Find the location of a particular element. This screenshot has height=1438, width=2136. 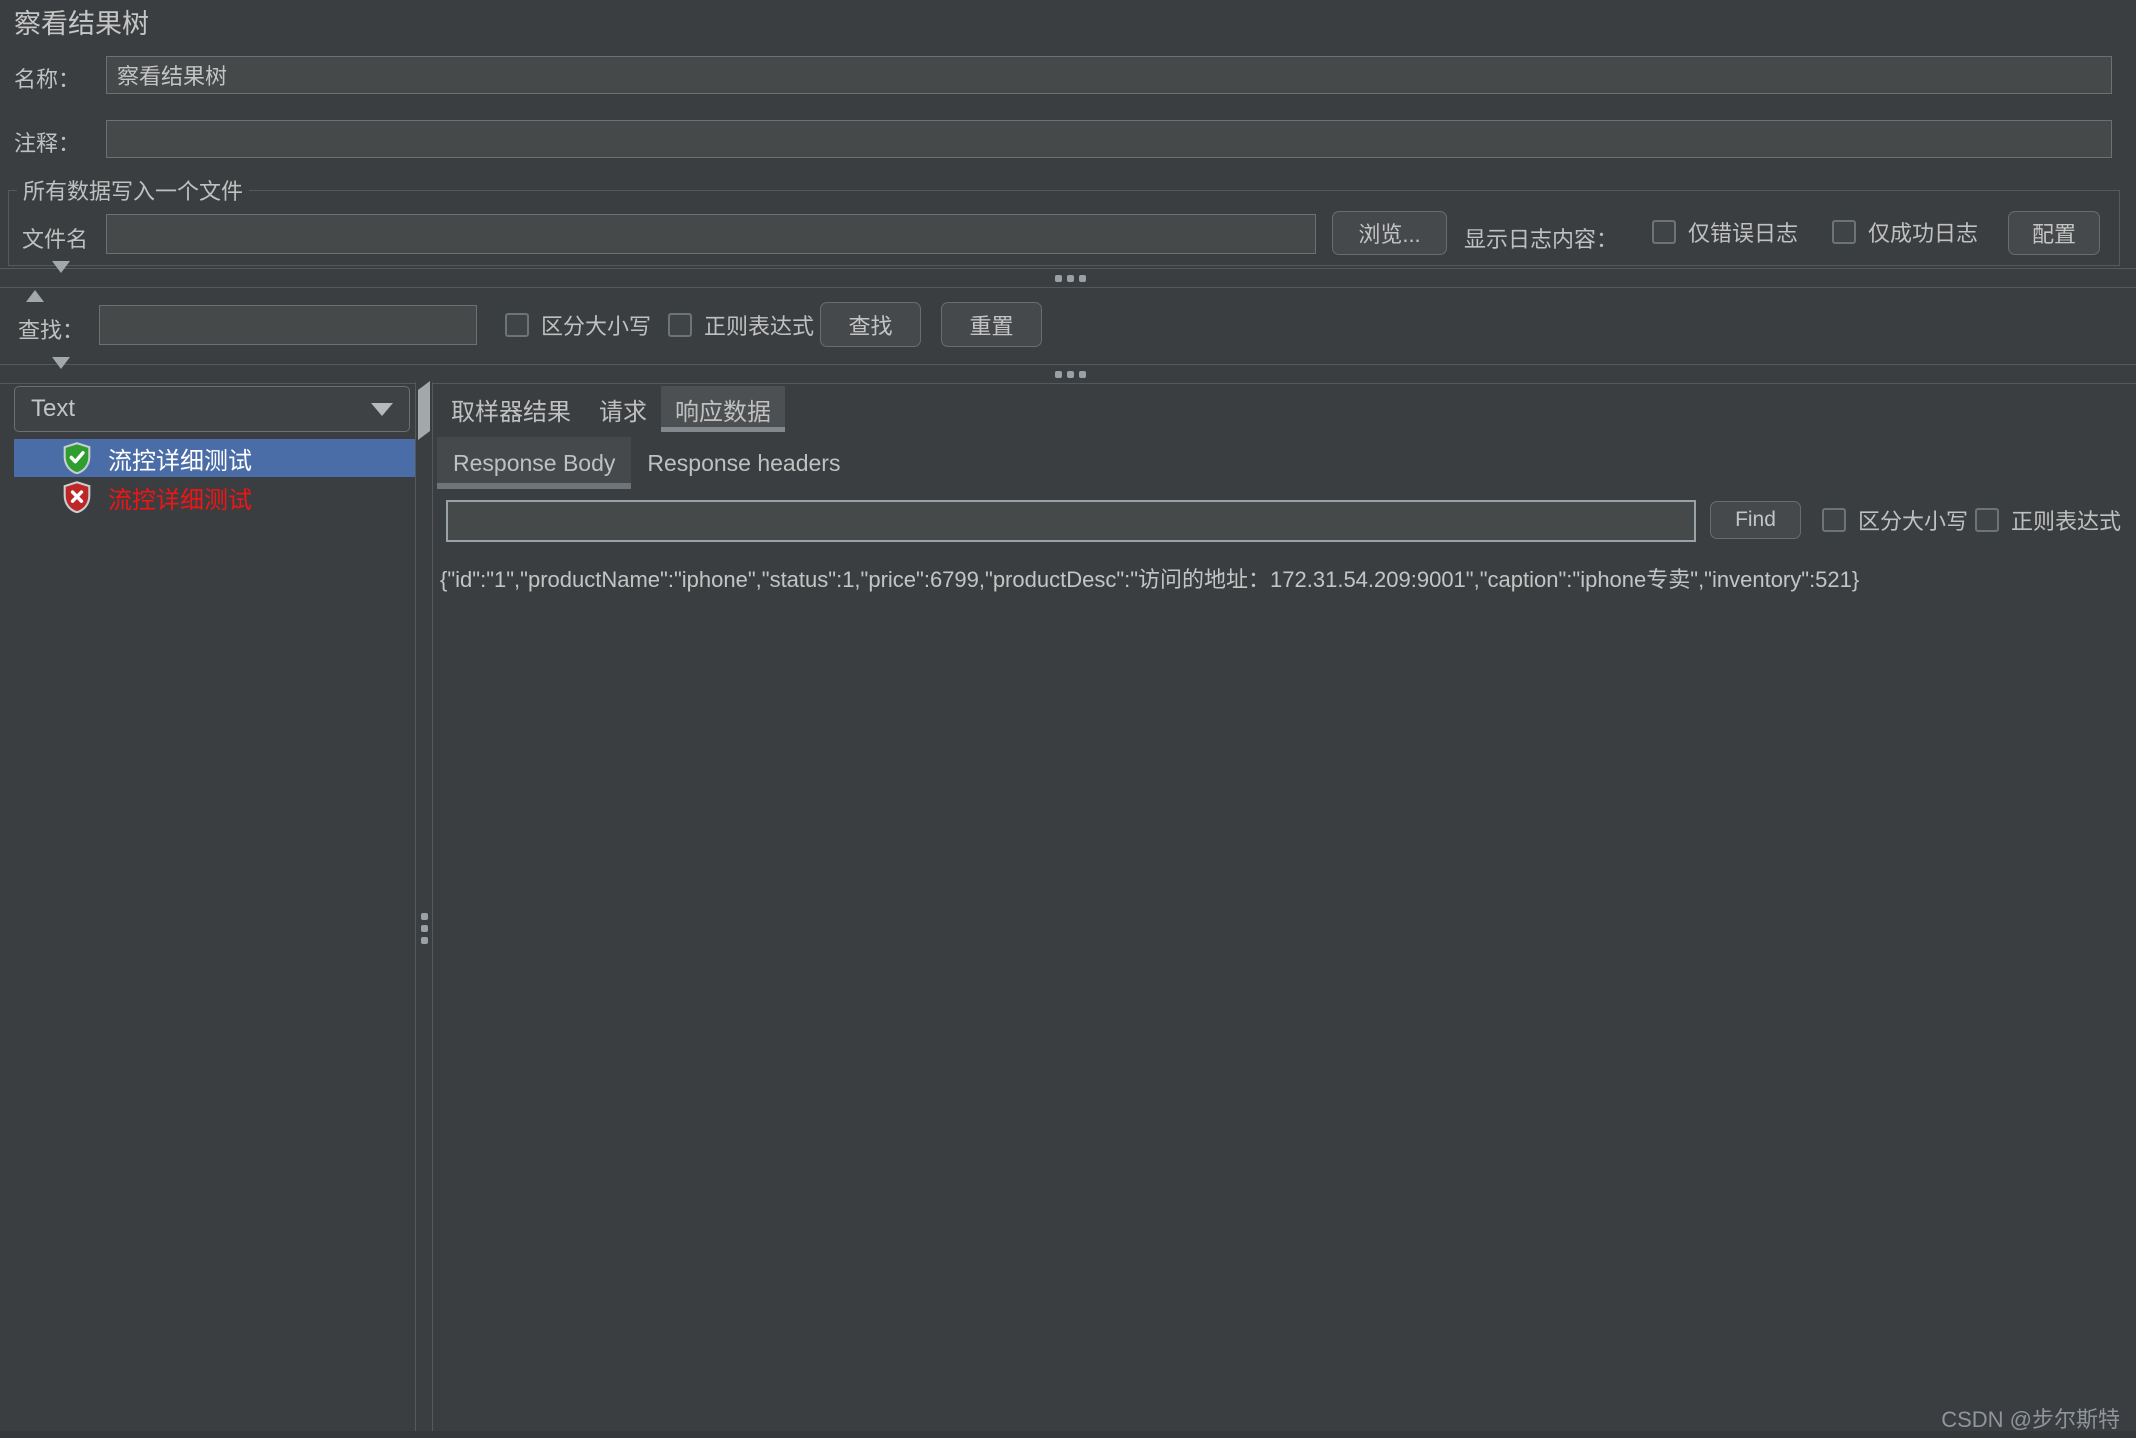

error-shield-icon is located at coordinates (77, 497).